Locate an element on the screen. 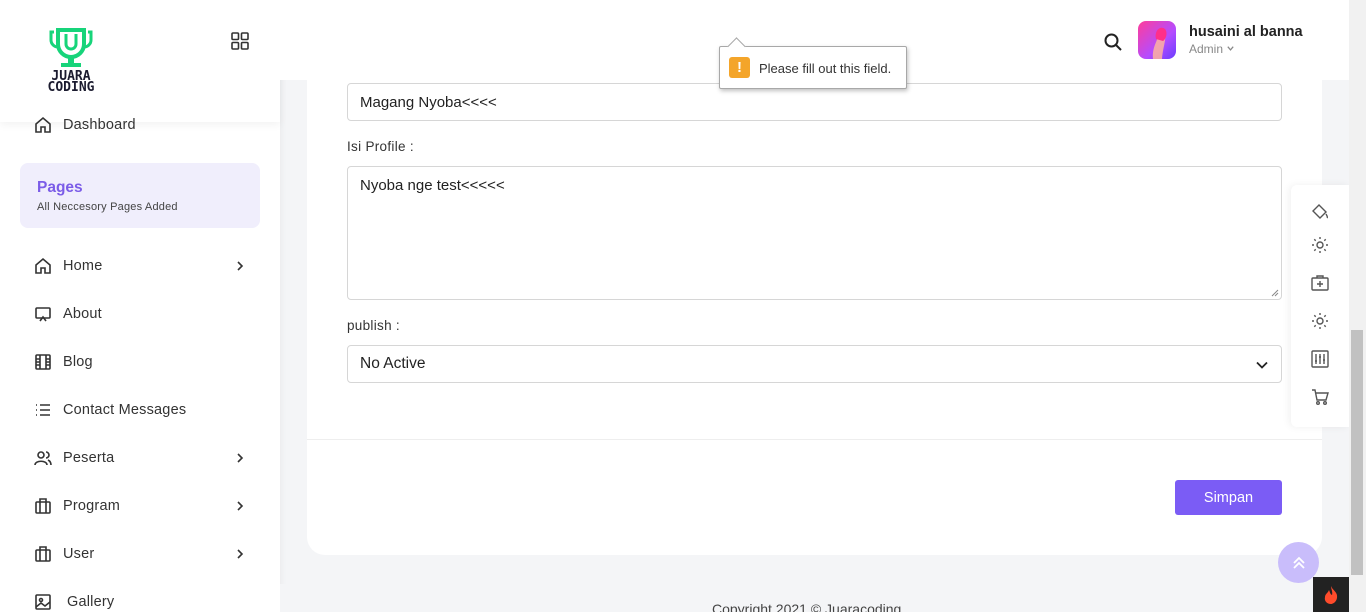 The width and height of the screenshot is (1366, 612). publish-select: No Active is located at coordinates (814, 364).